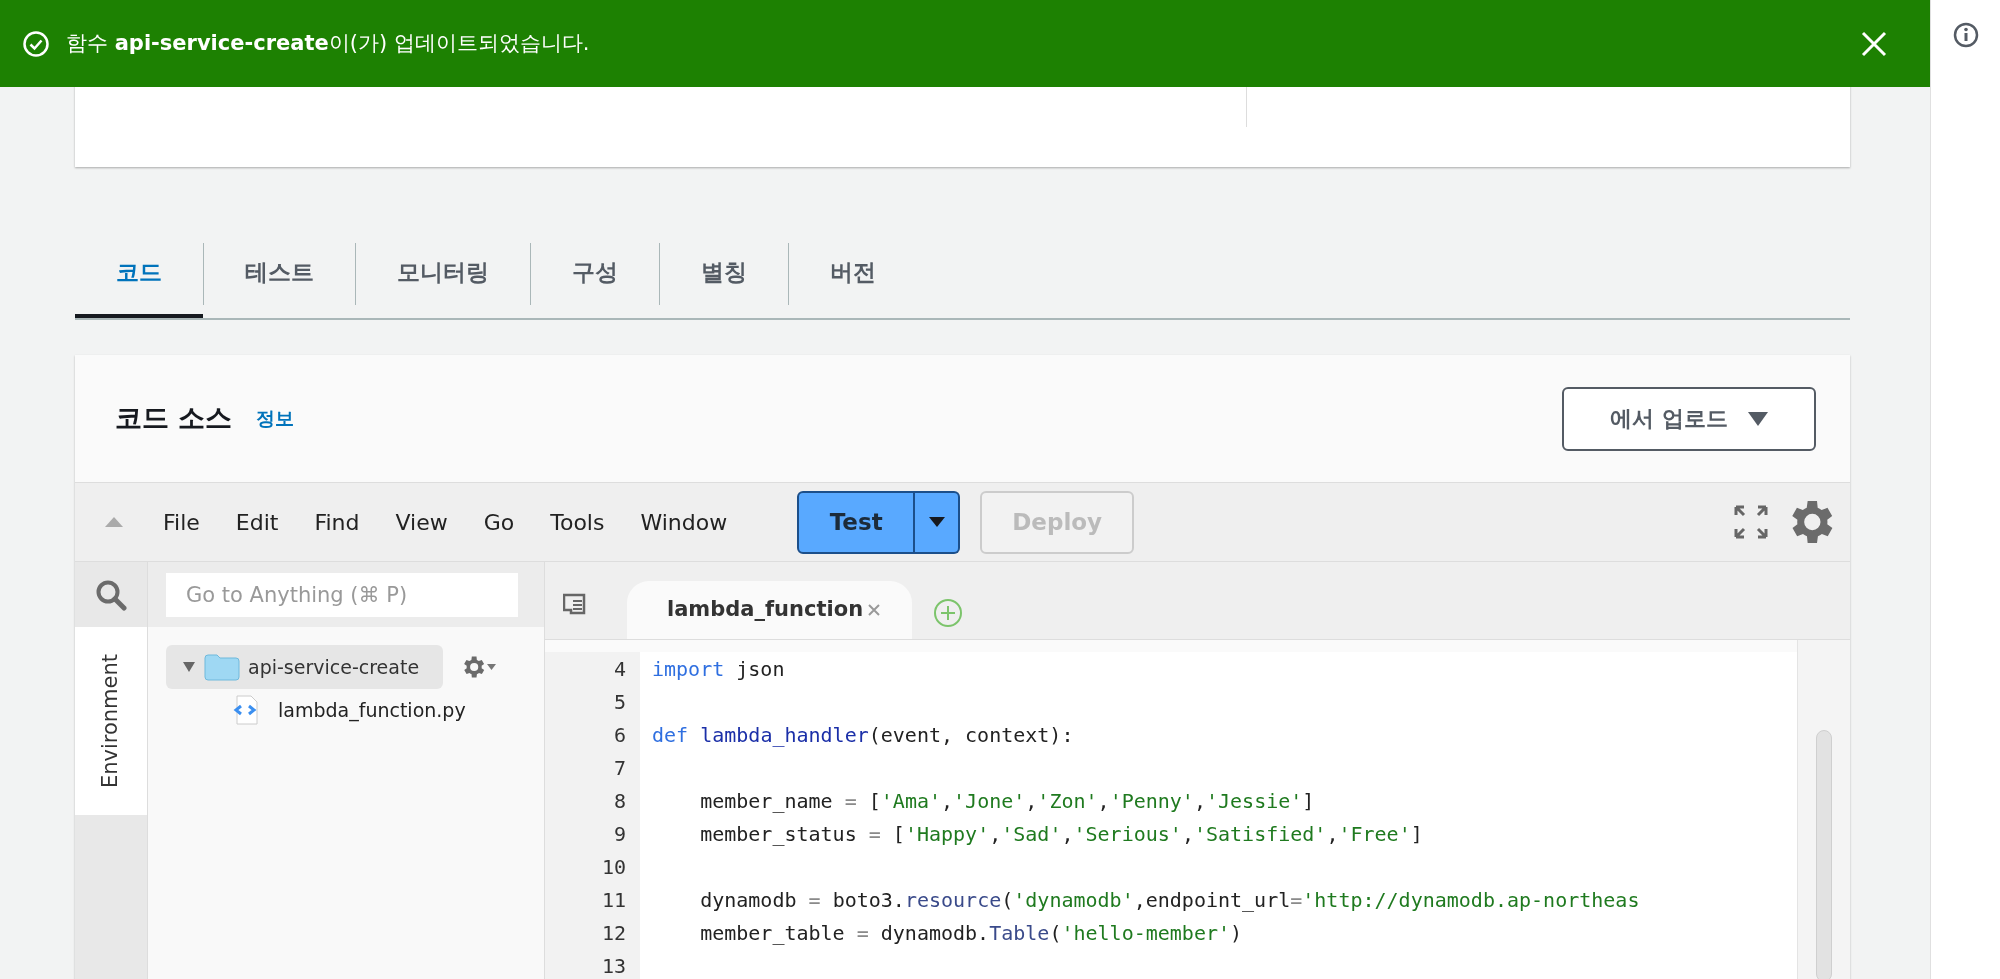 Image resolution: width=2000 pixels, height=979 pixels. What do you see at coordinates (222, 667) in the screenshot?
I see `folder-icon` at bounding box center [222, 667].